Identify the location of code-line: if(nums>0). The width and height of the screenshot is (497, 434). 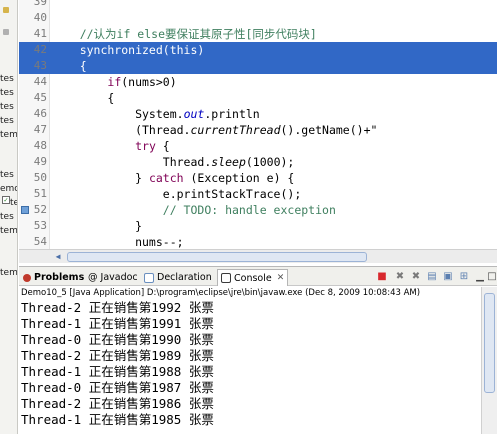
(274, 82).